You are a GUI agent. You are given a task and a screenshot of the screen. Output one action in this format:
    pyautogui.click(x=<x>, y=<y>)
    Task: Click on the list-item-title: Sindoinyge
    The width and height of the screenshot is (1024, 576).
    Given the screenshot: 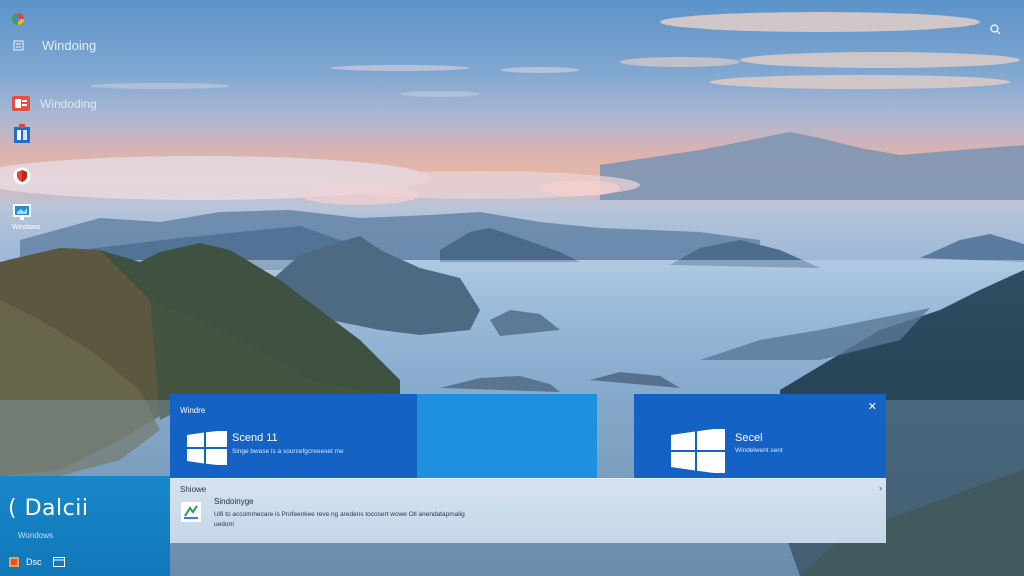 What is the action you would take?
    pyautogui.click(x=234, y=501)
    